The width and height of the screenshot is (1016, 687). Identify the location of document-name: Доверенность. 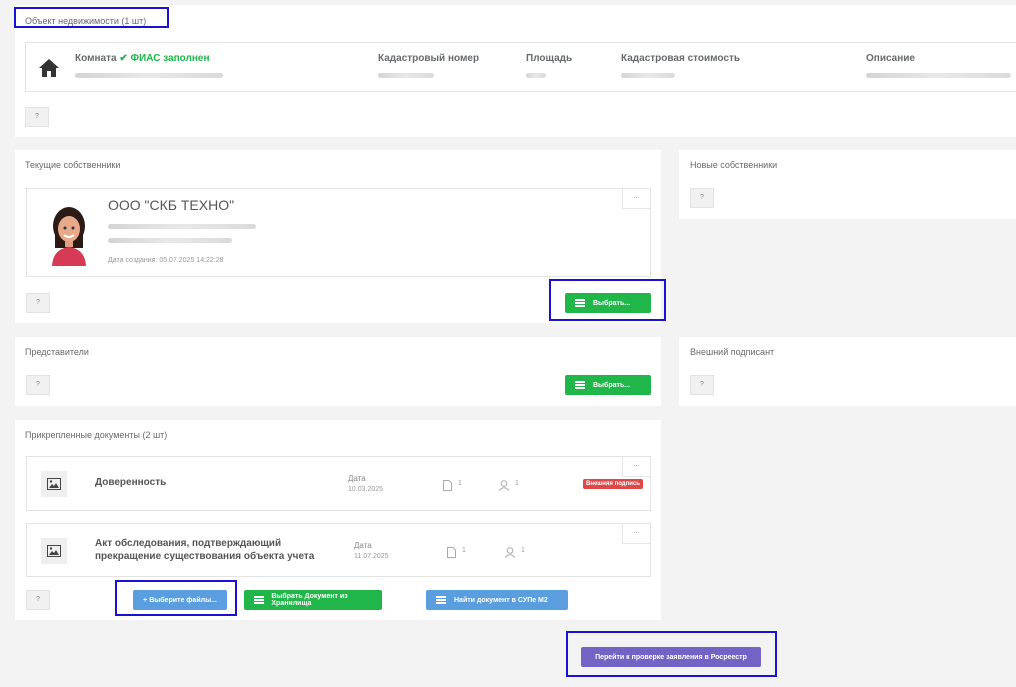
(131, 482).